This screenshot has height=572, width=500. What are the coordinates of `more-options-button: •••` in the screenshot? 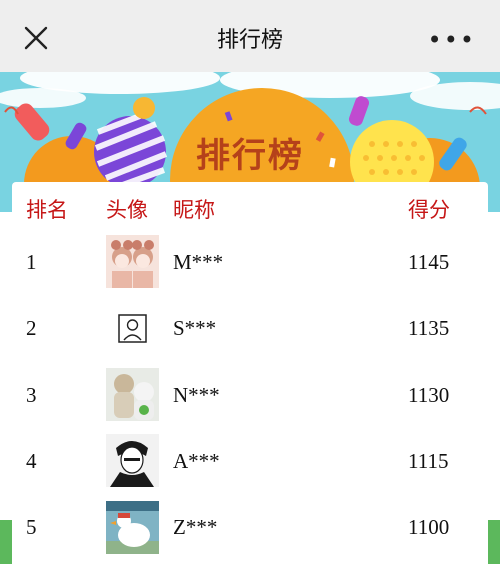 It's located at (452, 40).